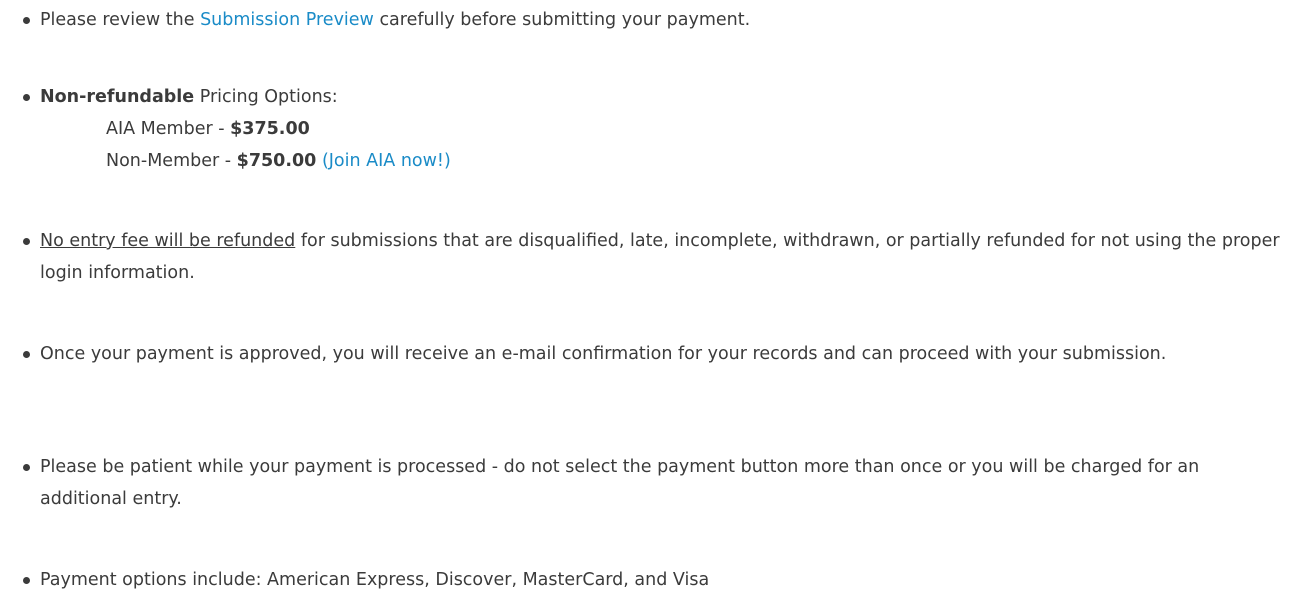 This screenshot has height=596, width=1304. Describe the element at coordinates (171, 161) in the screenshot. I see `non-member-price-label: Non-Member -` at that location.